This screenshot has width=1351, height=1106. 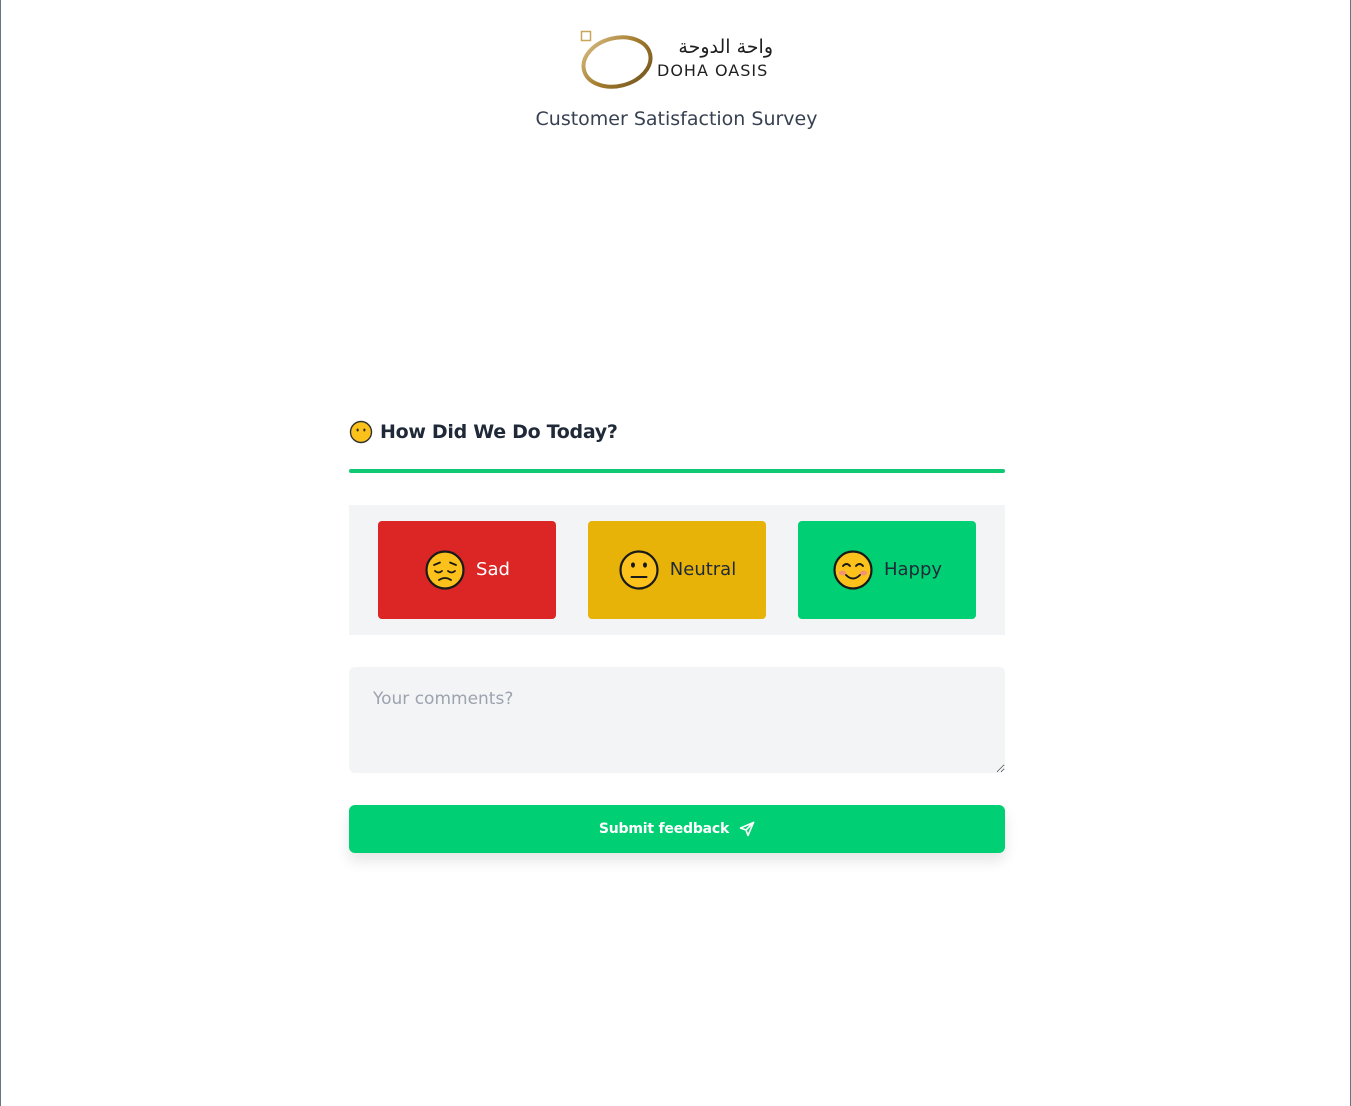 What do you see at coordinates (676, 119) in the screenshot?
I see `page-subtitle: Customer Satisfaction Survey` at bounding box center [676, 119].